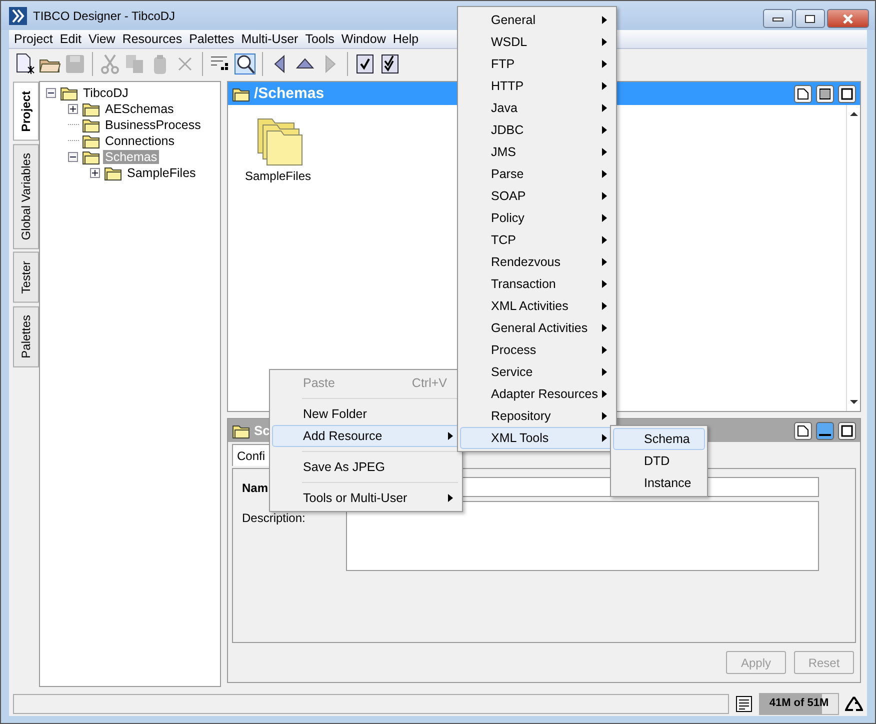 This screenshot has width=876, height=724. Describe the element at coordinates (537, 42) in the screenshot. I see `submenu-item: WSDL` at that location.